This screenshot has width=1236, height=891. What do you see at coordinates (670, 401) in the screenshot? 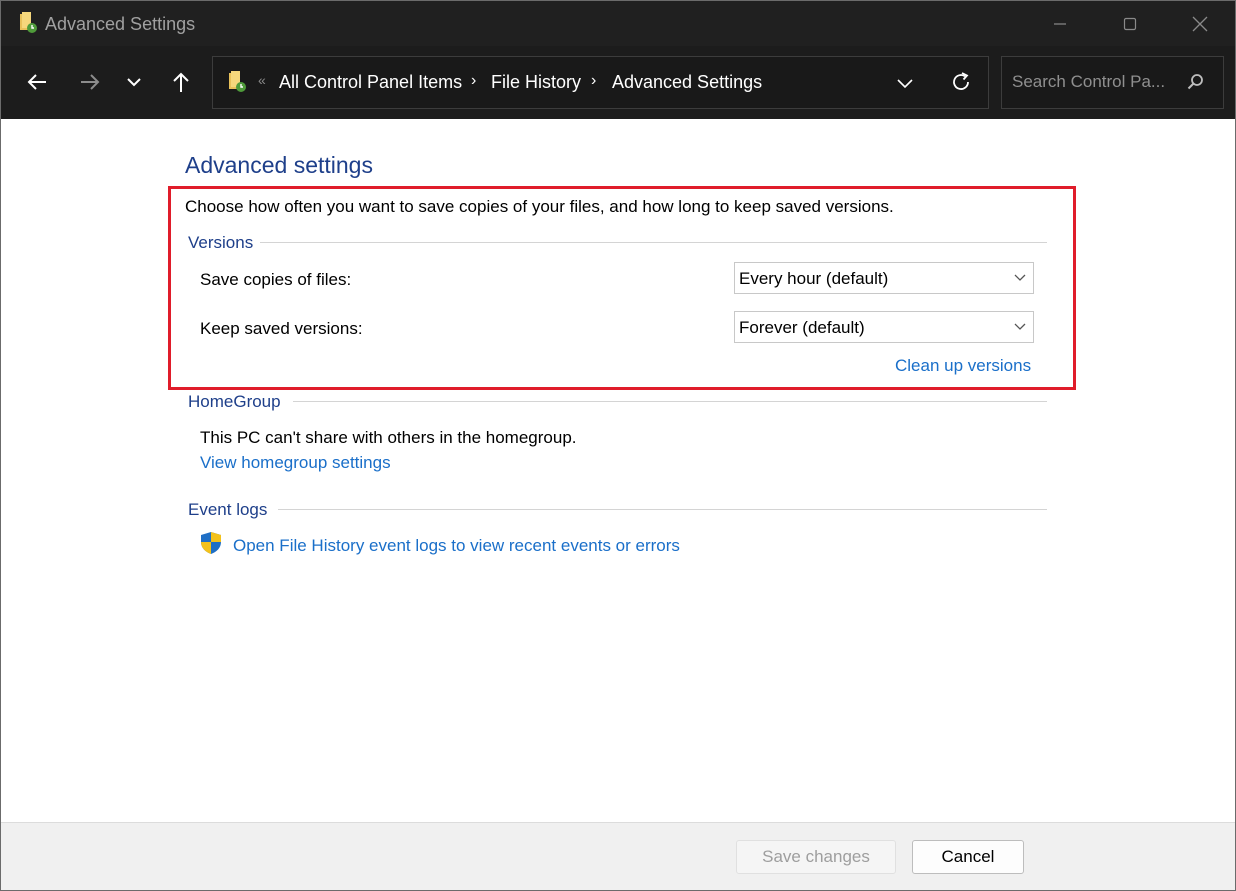
I see `homegroup-divider` at bounding box center [670, 401].